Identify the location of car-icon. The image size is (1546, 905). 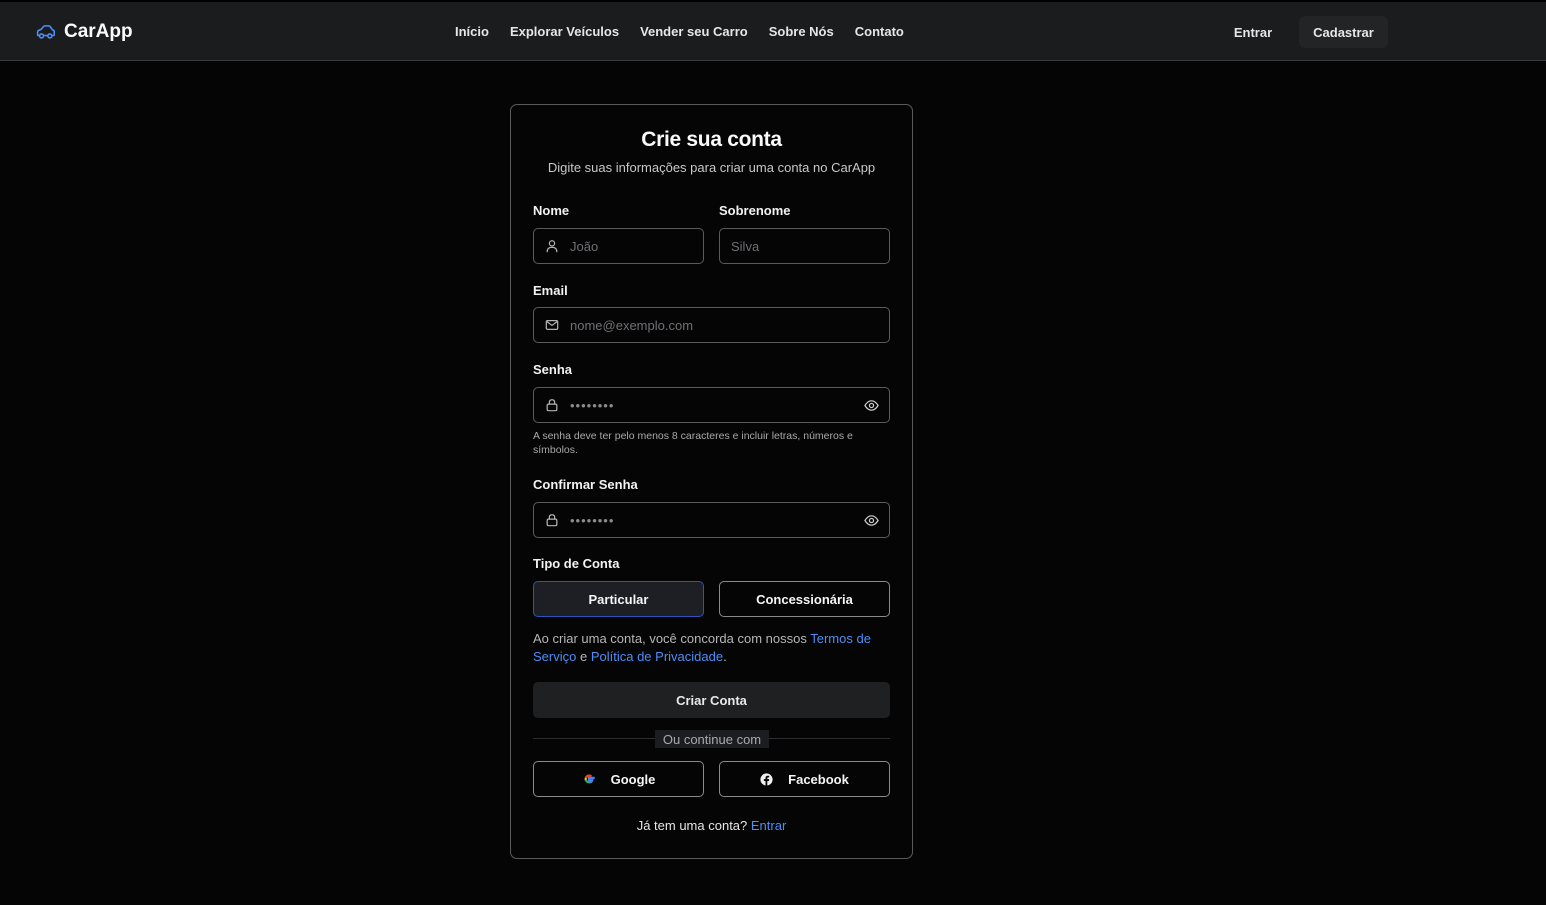
(46, 32).